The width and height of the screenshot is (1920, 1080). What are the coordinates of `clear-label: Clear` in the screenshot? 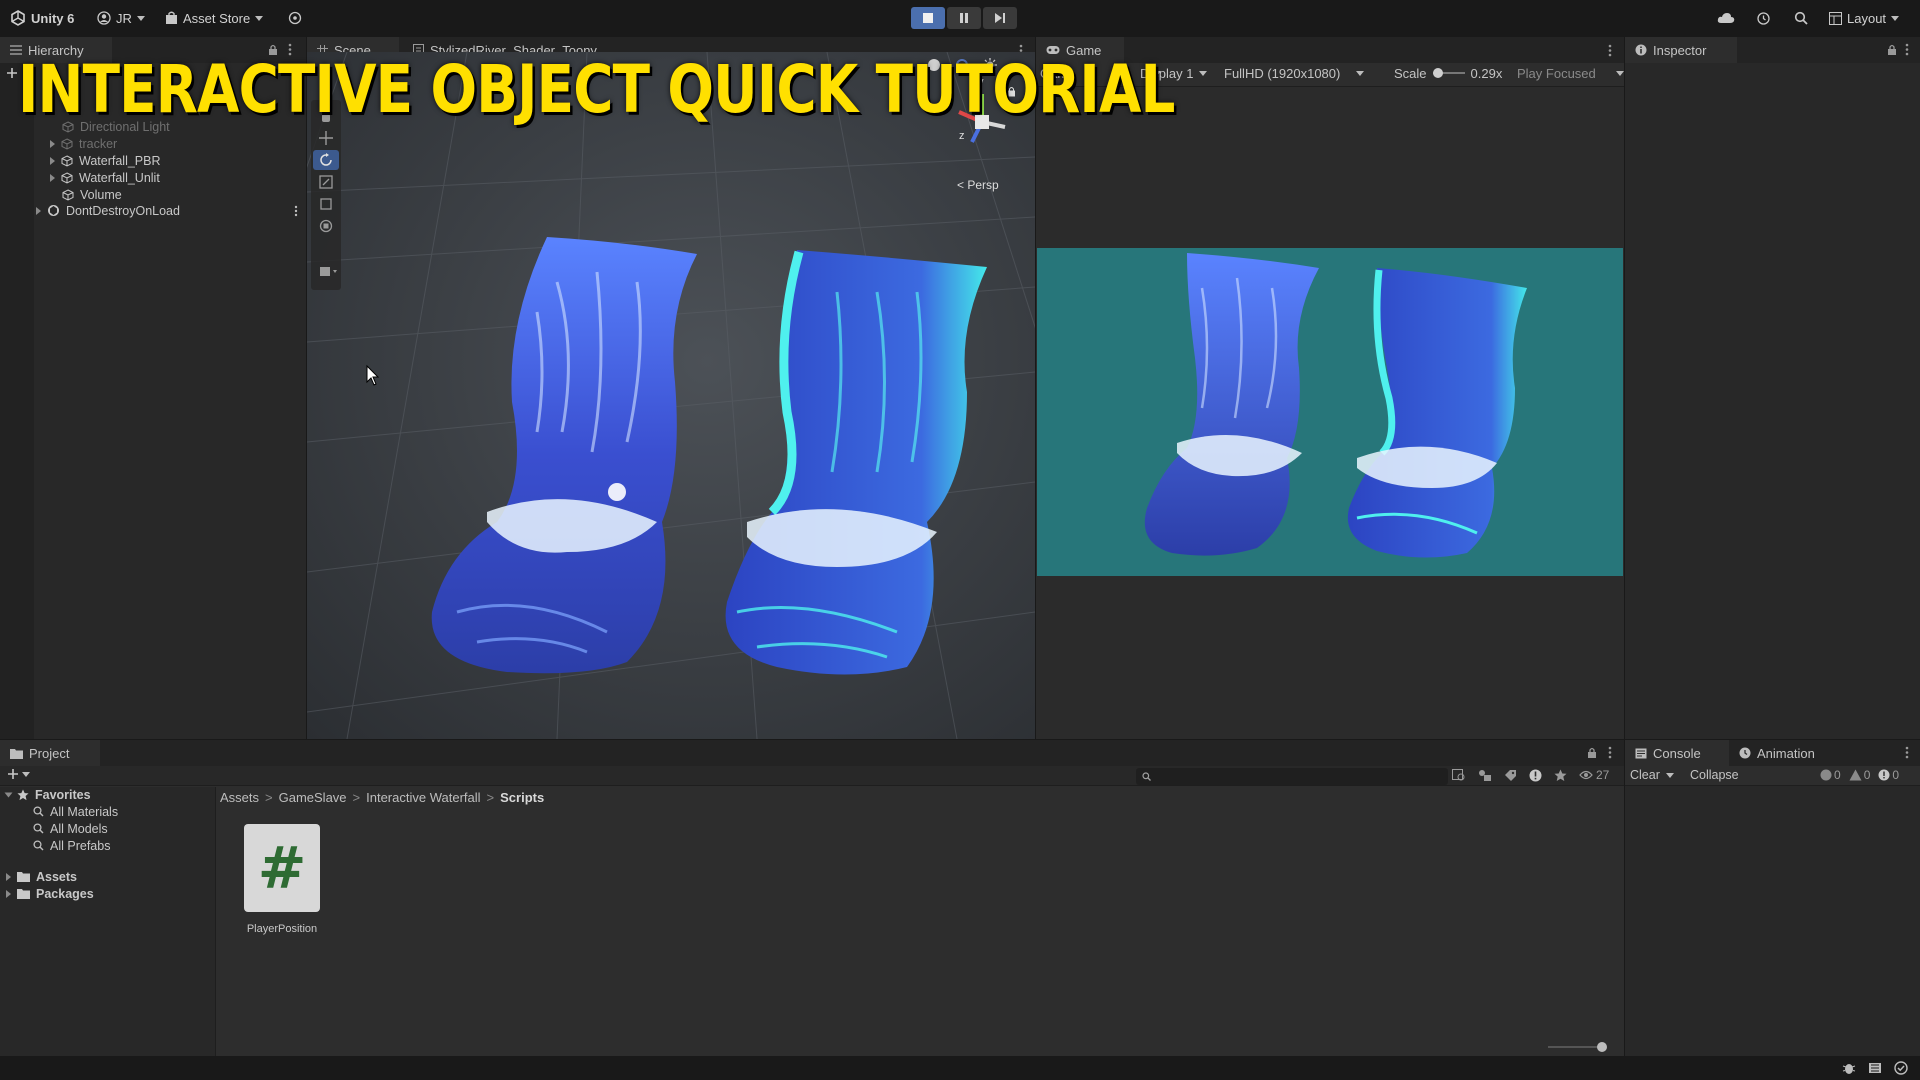 It's located at (1645, 775).